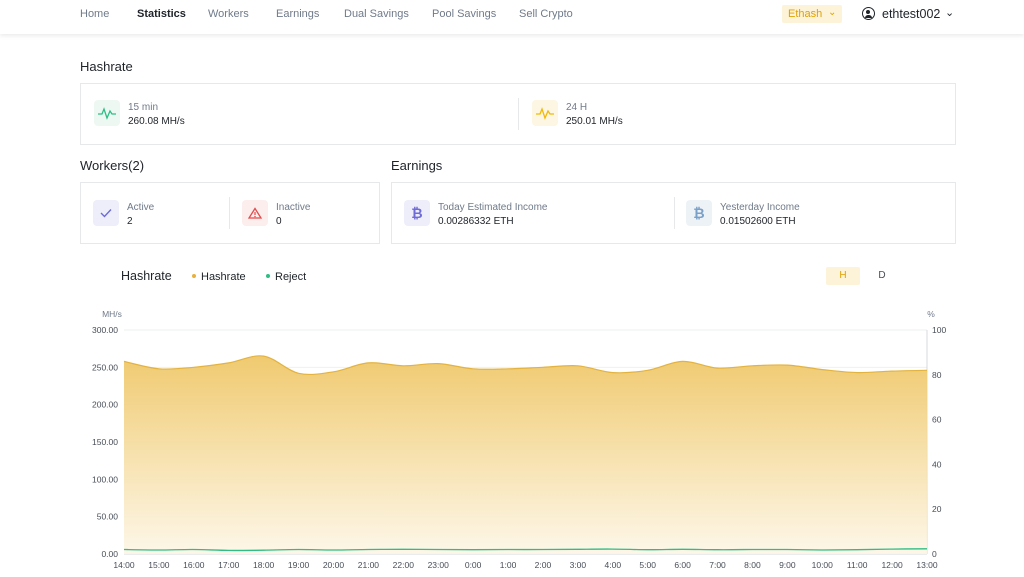  Describe the element at coordinates (108, 517) in the screenshot. I see `y-tick-label-left: 50.00` at that location.